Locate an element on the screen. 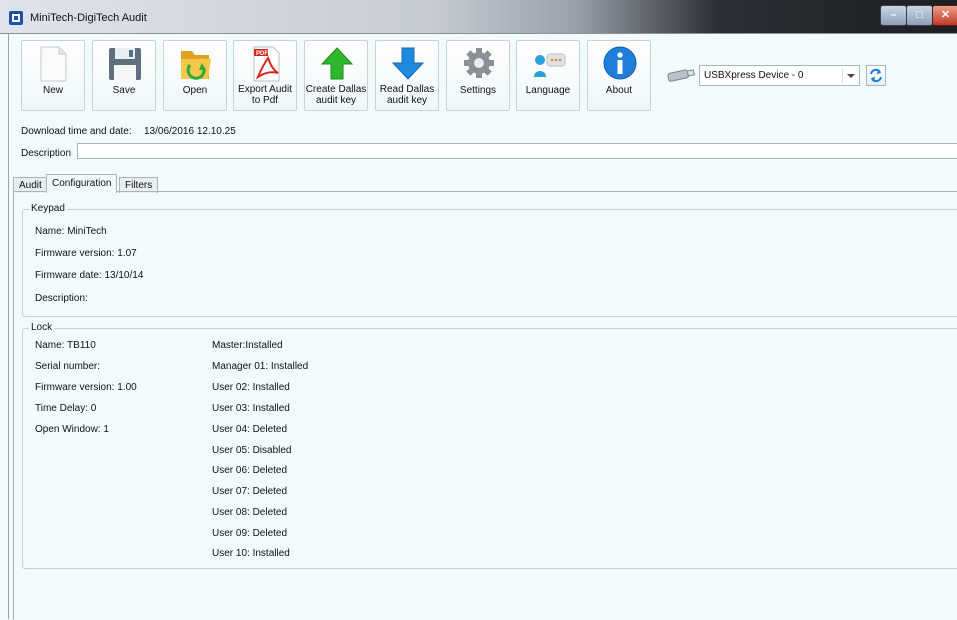  keypad-firmware-version: Firmware version: 1.07 is located at coordinates (86, 253).